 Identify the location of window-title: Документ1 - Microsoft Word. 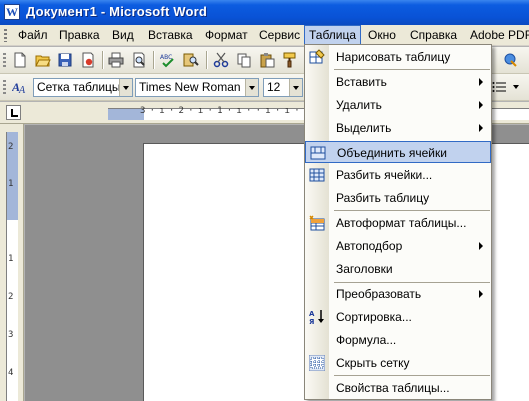
(117, 11).